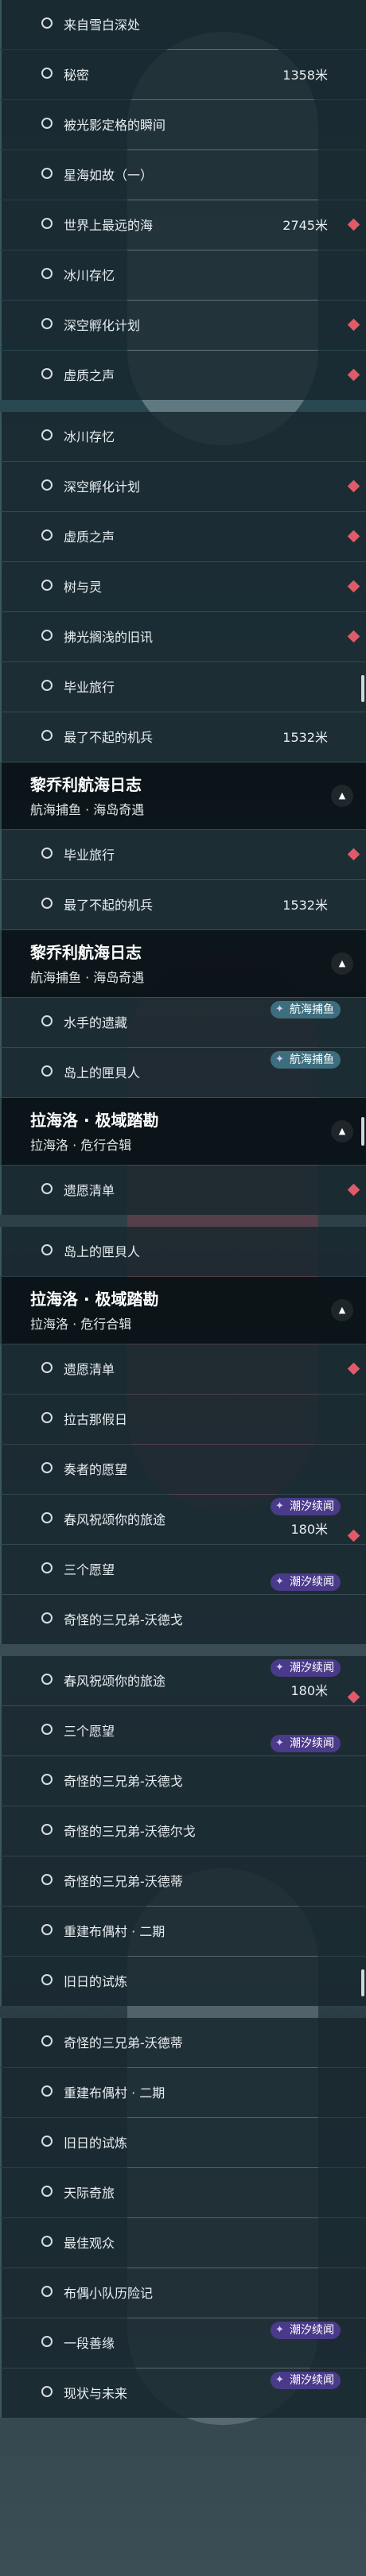  I want to click on quest-item: 来自雪白深处, so click(183, 25).